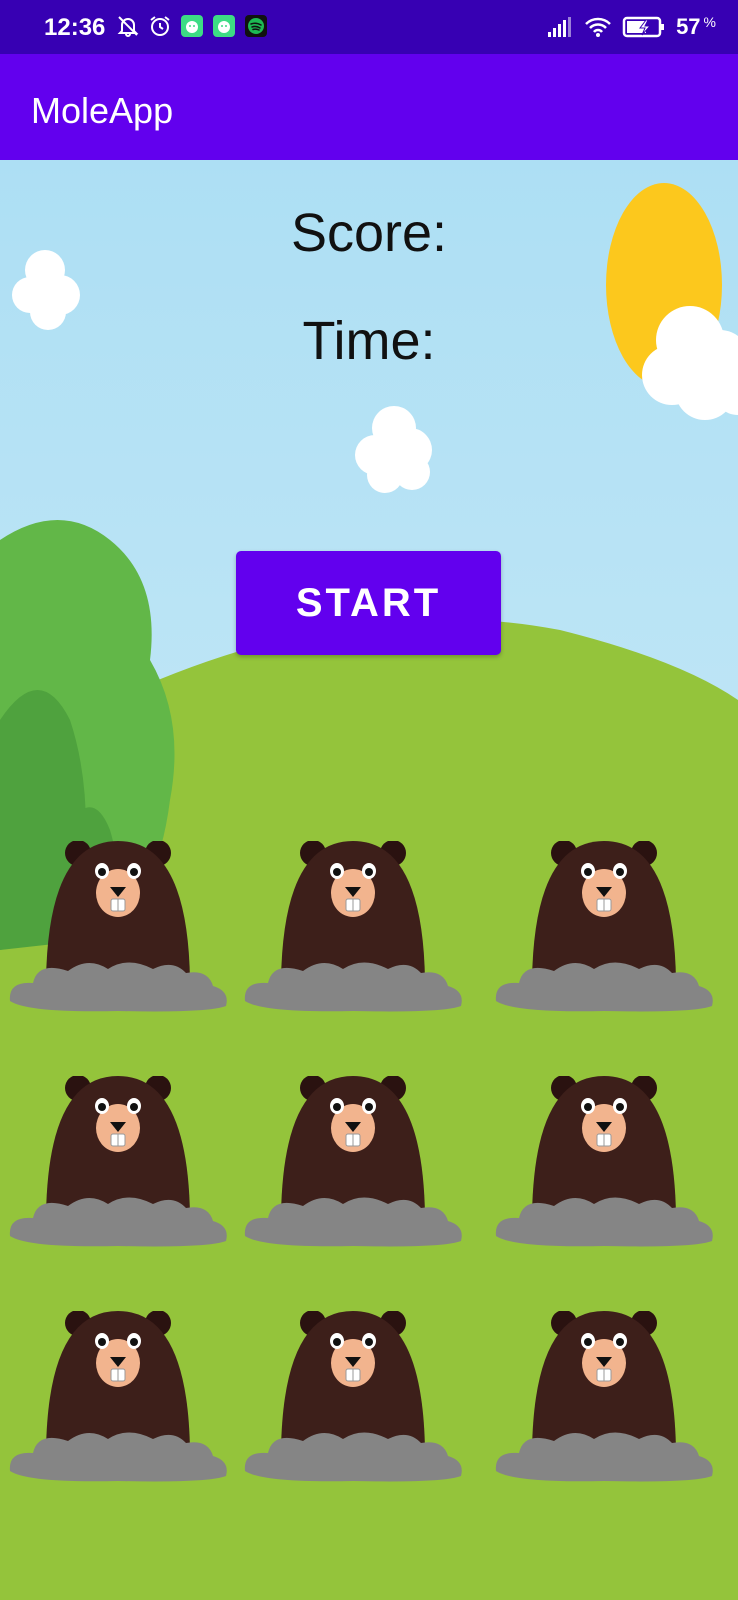 Image resolution: width=738 pixels, height=1600 pixels. What do you see at coordinates (128, 26) in the screenshot?
I see `mute-bell-icon` at bounding box center [128, 26].